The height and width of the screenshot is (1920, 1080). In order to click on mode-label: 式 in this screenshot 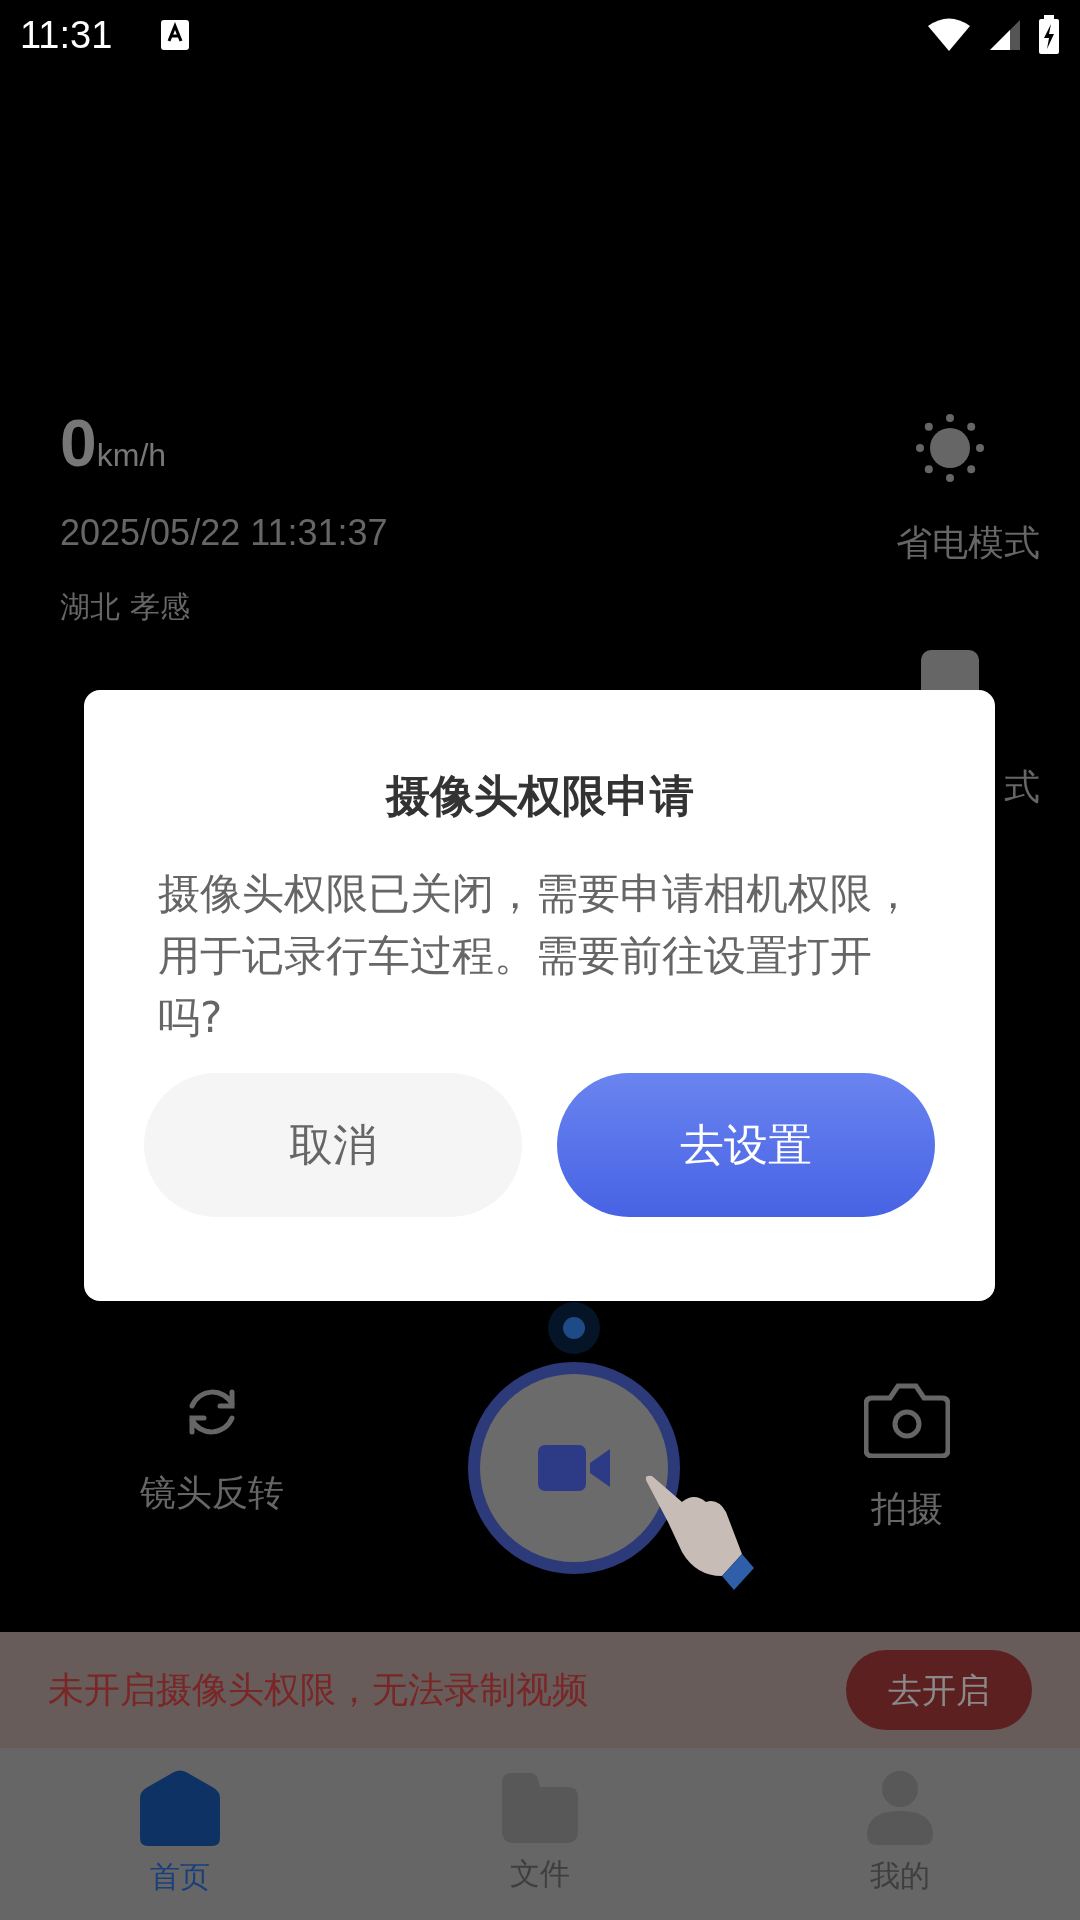, I will do `click(1022, 787)`.